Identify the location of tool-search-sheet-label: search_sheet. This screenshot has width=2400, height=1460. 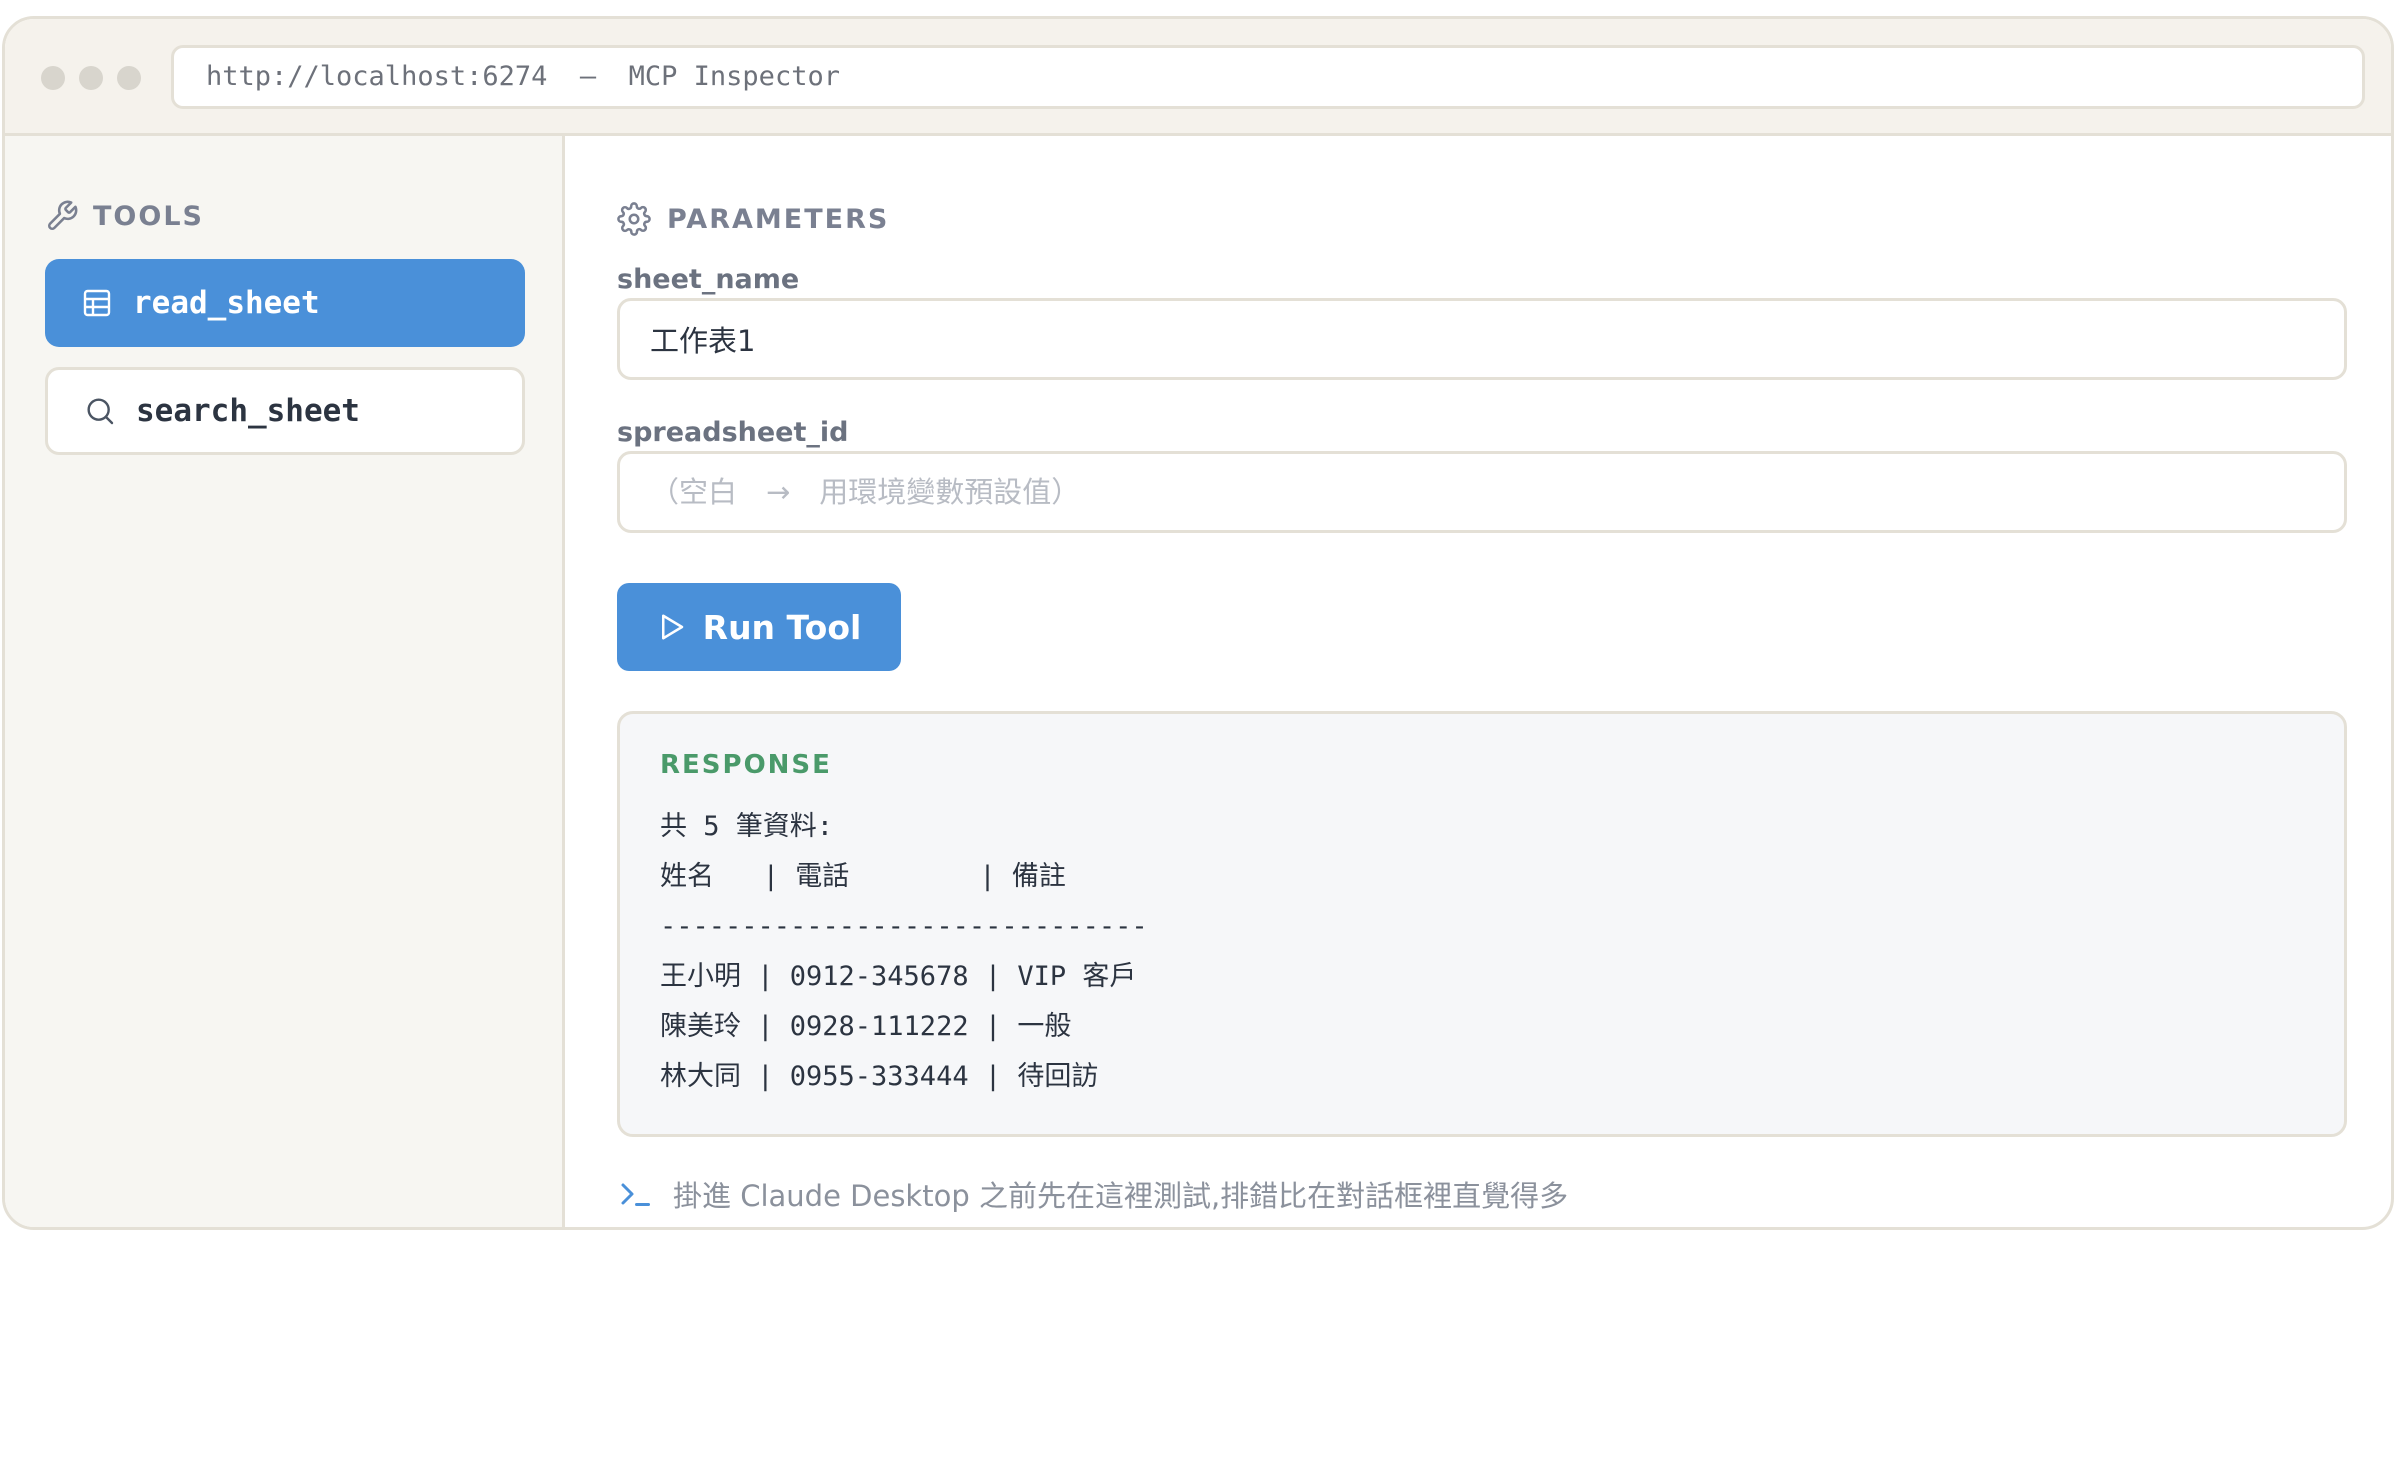
(248, 411).